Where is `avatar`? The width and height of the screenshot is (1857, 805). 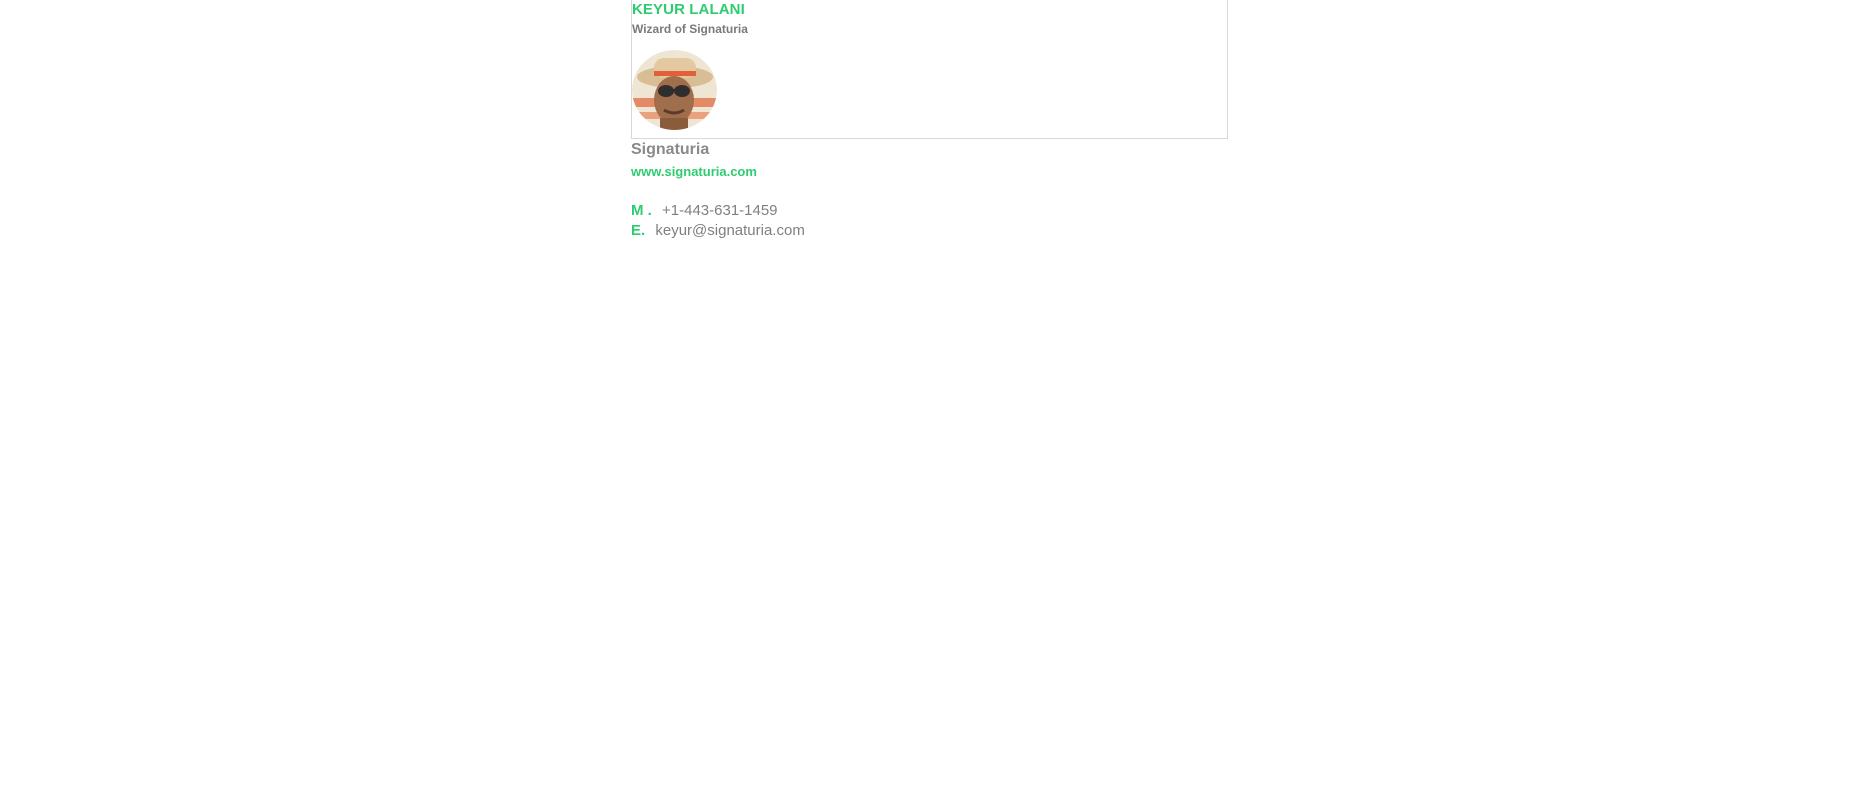
avatar is located at coordinates (674, 90).